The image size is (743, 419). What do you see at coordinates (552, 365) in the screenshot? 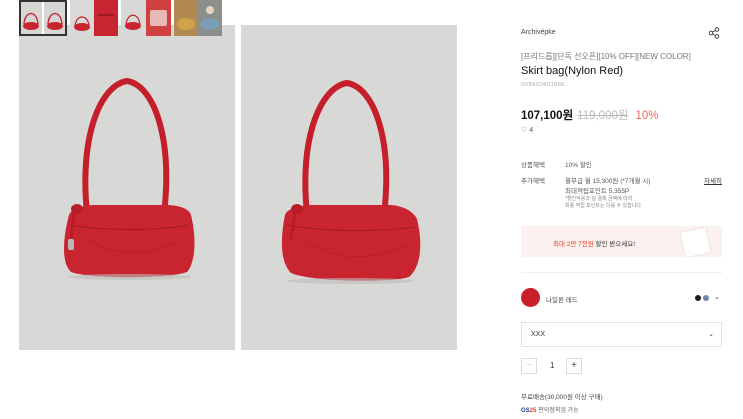
I see `quantity-value: 1` at bounding box center [552, 365].